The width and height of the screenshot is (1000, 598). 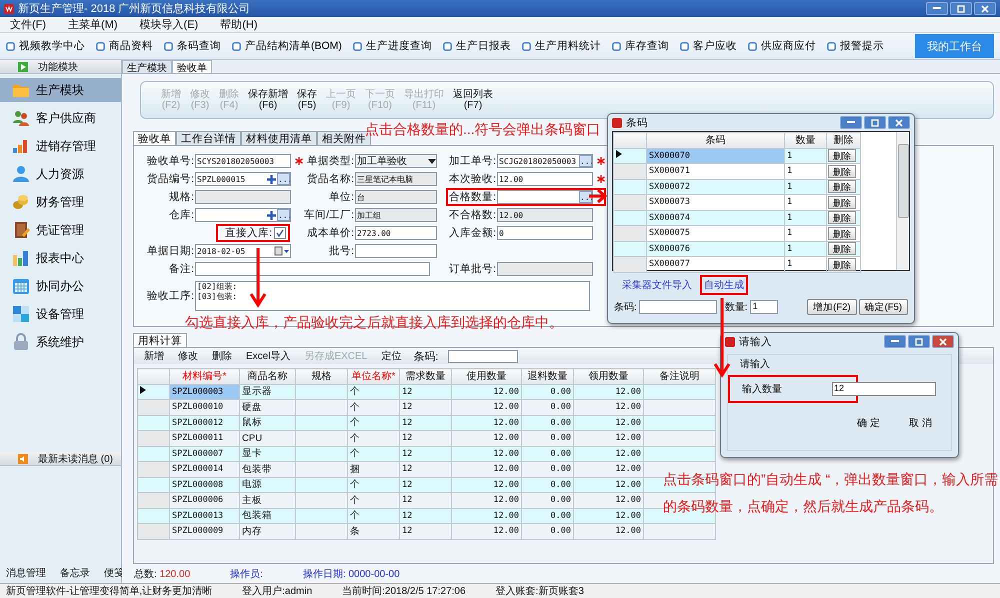 I want to click on toolbar-button: 修改, so click(x=188, y=356).